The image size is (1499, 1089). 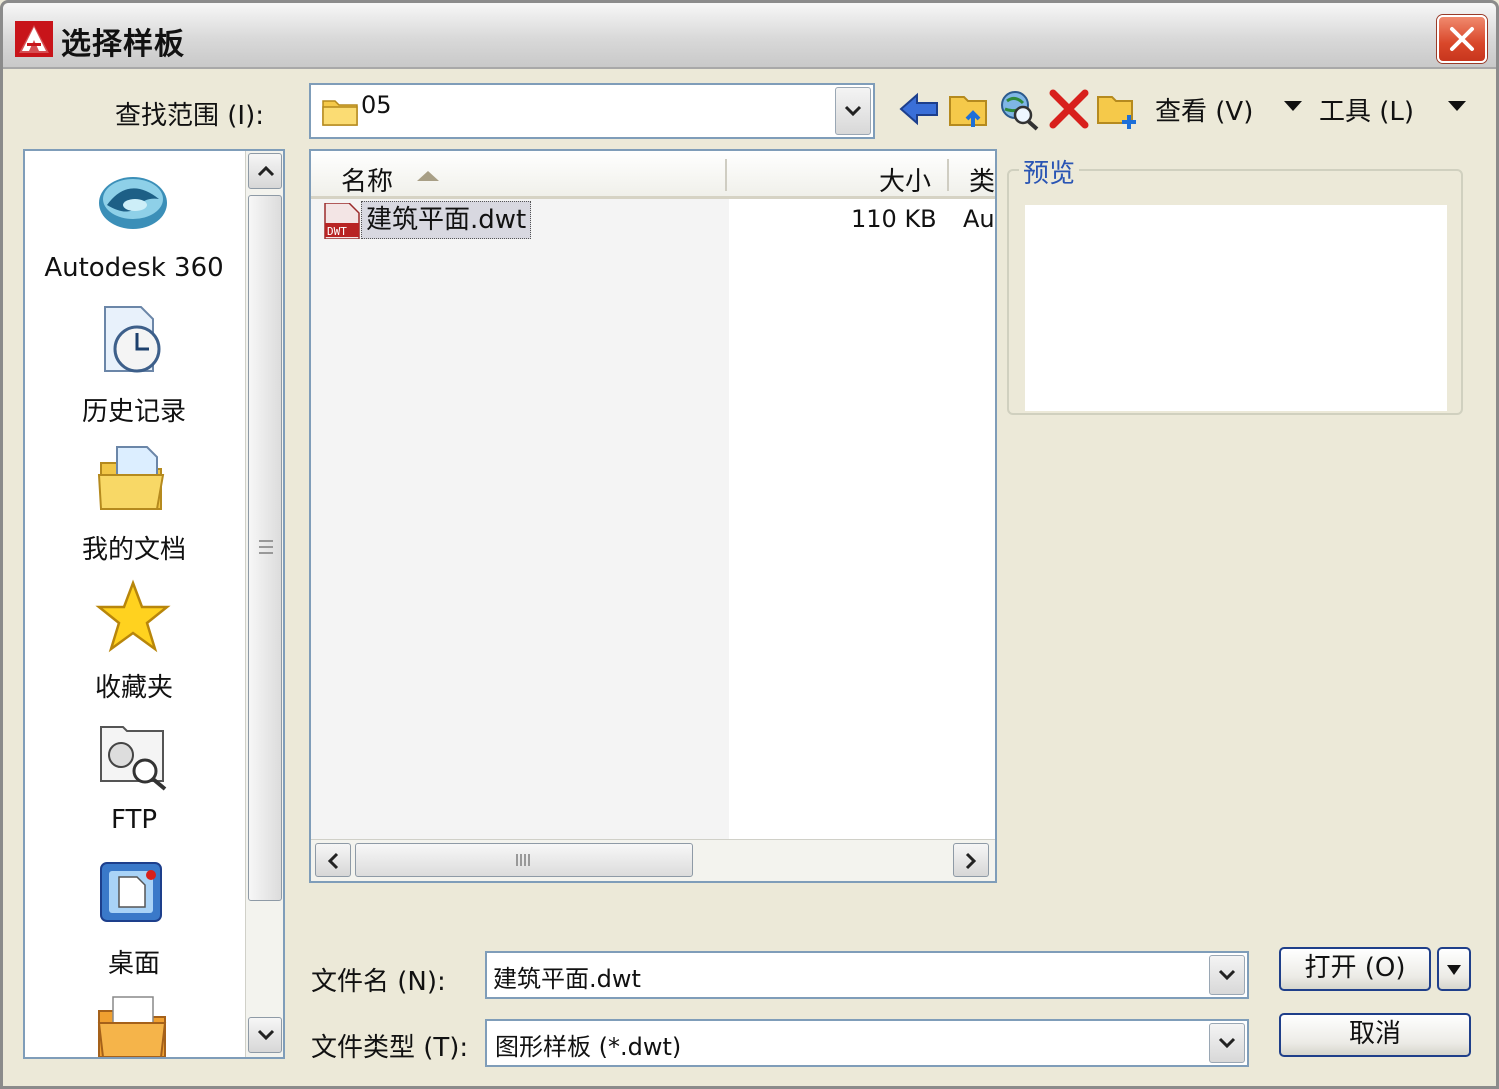 What do you see at coordinates (1375, 1035) in the screenshot?
I see `cancel-button: 取消` at bounding box center [1375, 1035].